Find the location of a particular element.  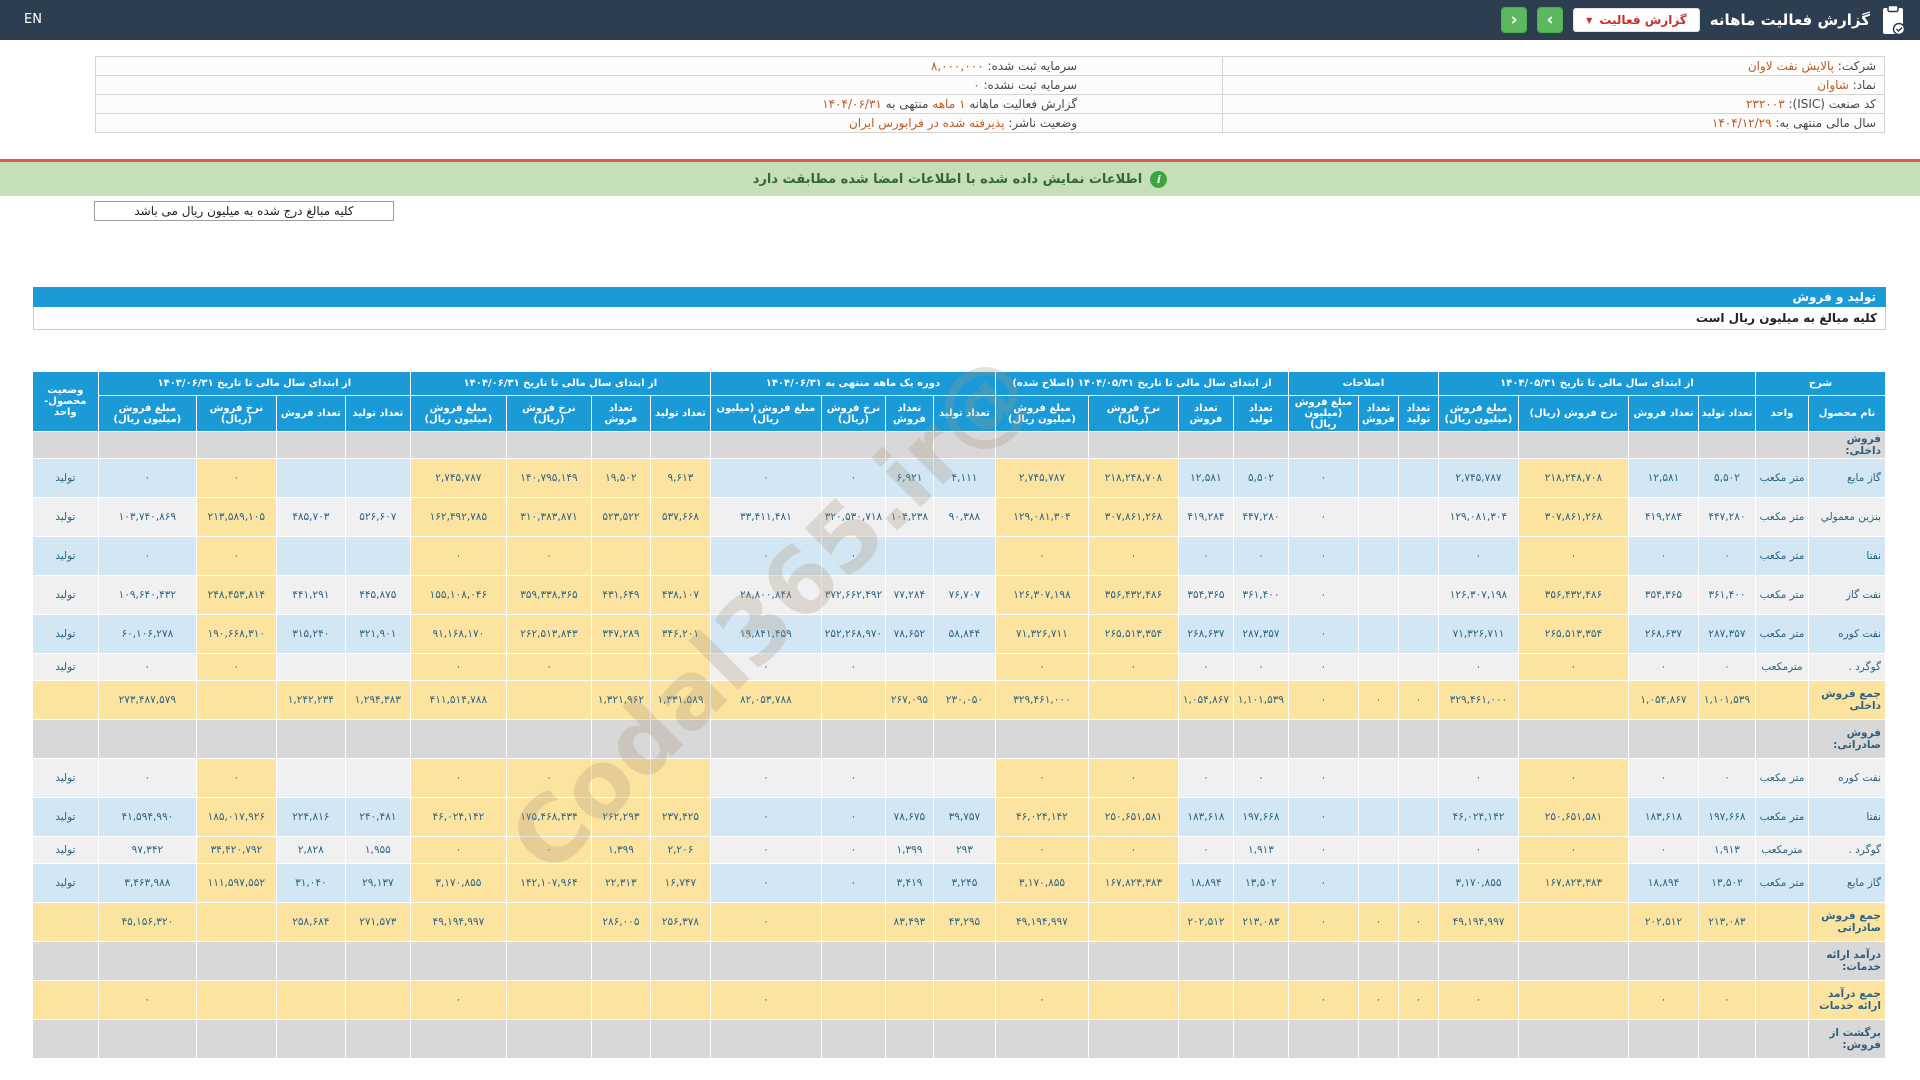

value-cell: ۳۱۰,۳۸۳,۸۷۱ is located at coordinates (548, 517).